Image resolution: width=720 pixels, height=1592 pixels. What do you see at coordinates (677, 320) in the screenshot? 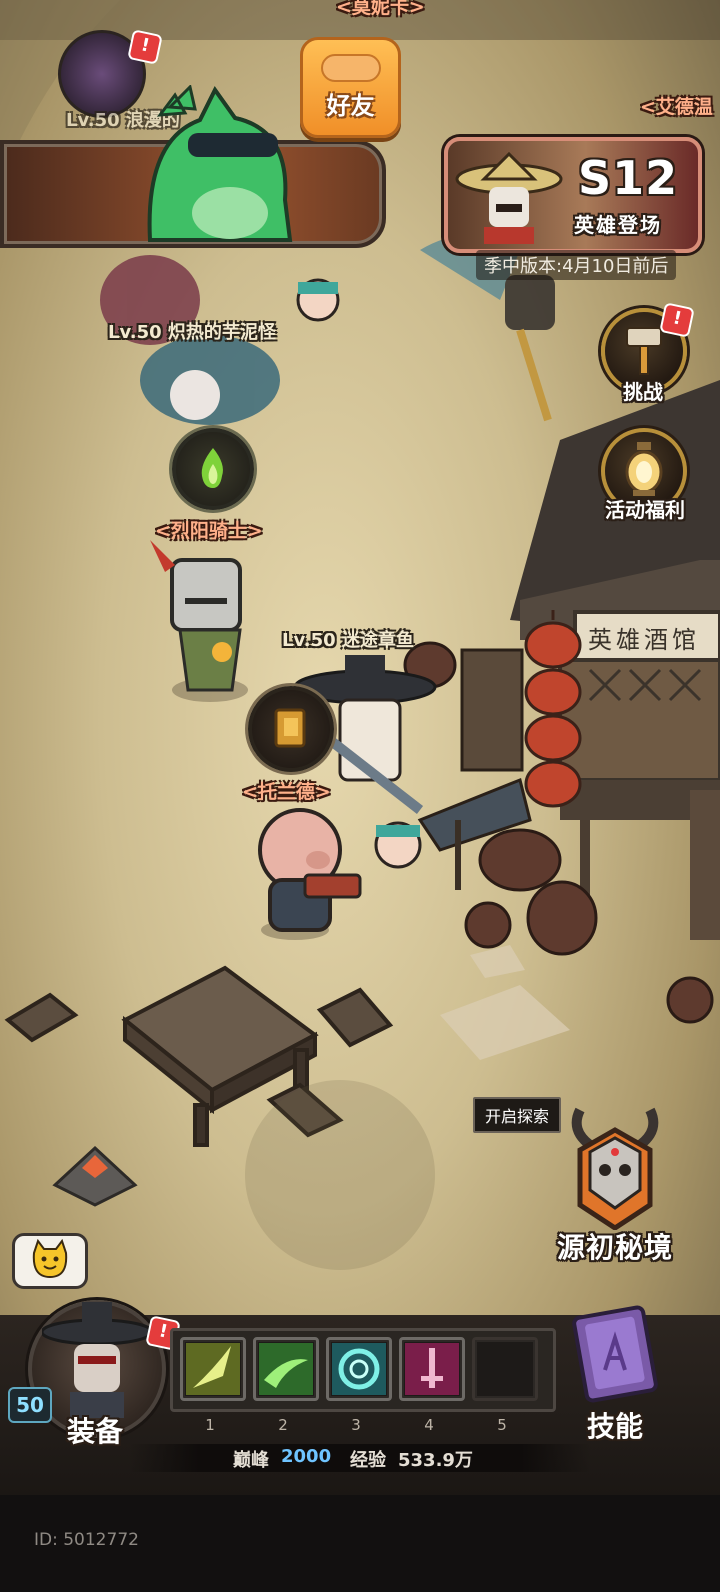
I see `challenge-badge: !` at bounding box center [677, 320].